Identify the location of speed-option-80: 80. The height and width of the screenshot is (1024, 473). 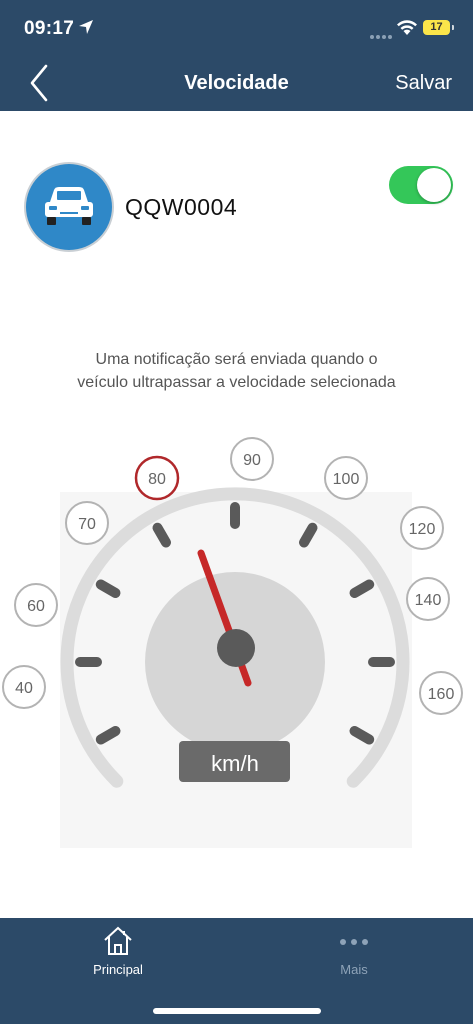
(157, 478).